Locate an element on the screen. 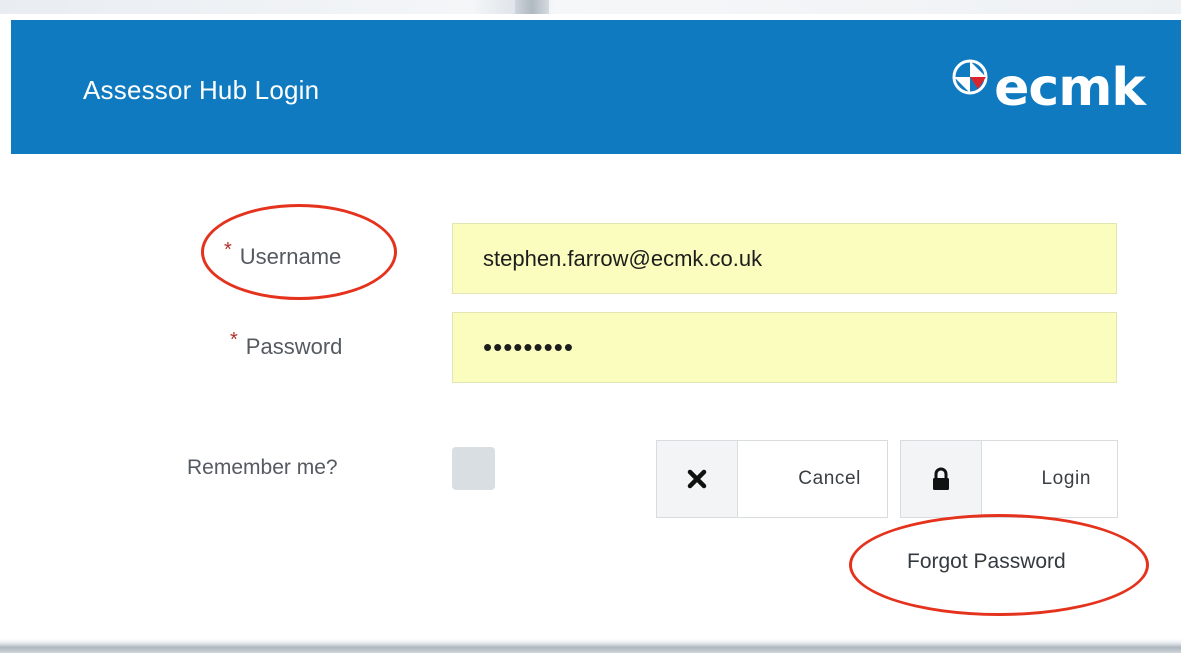  remember-me-label: Remember me? is located at coordinates (262, 467).